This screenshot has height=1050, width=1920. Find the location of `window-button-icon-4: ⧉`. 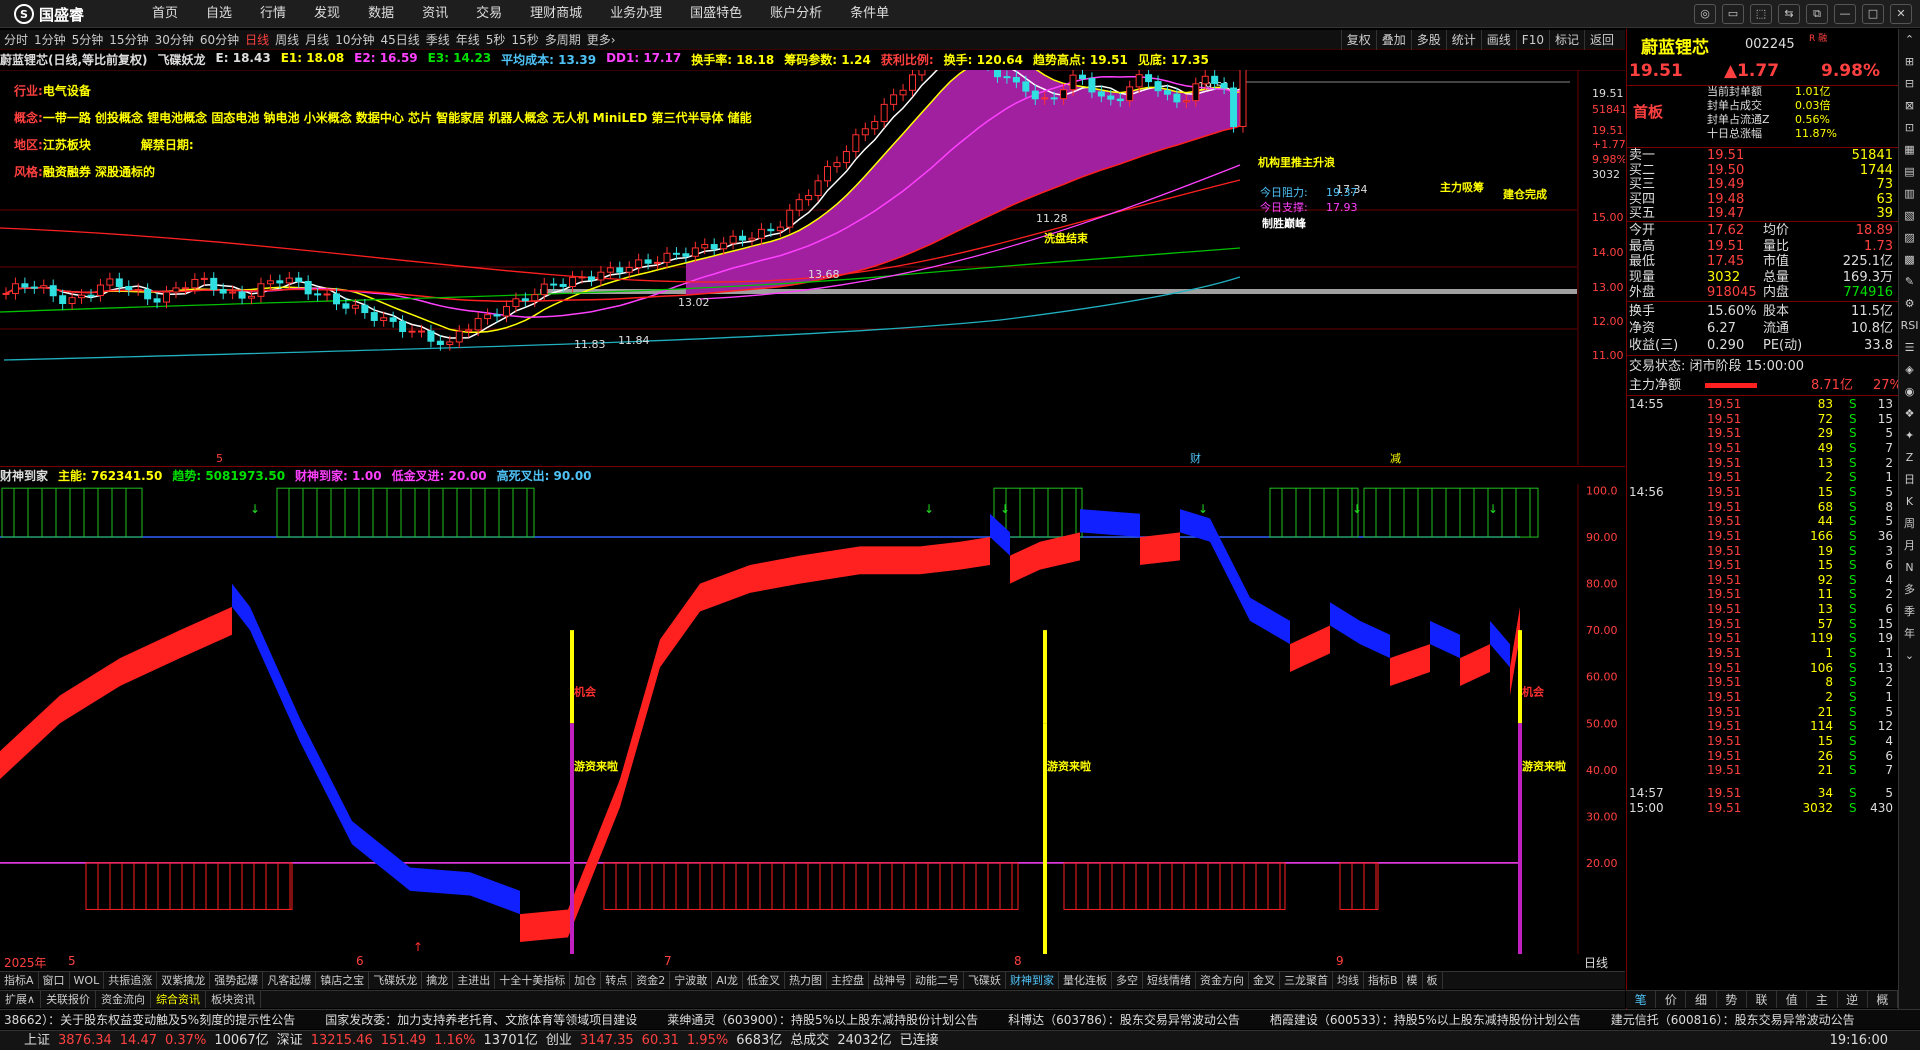

window-button-icon-4: ⧉ is located at coordinates (1817, 14).